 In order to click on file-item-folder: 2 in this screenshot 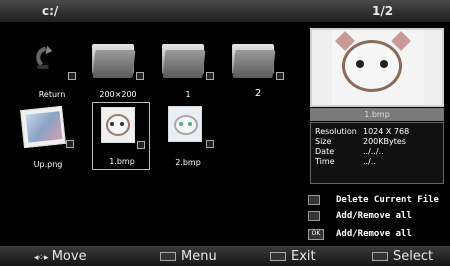, I will do `click(258, 70)`.